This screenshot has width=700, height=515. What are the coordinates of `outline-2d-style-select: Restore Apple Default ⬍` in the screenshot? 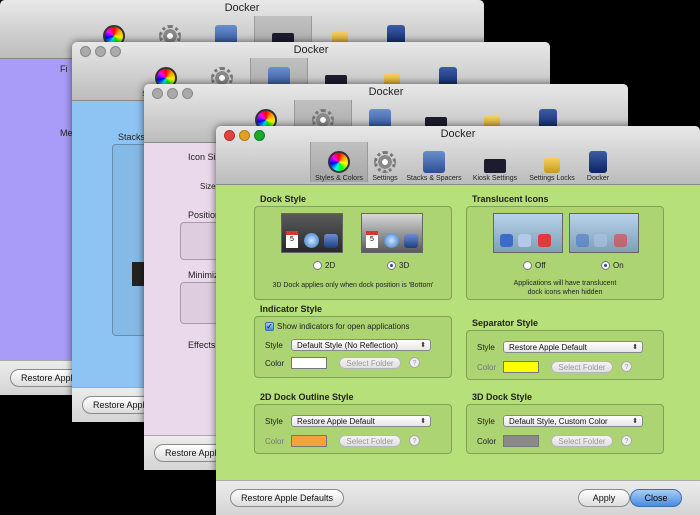 It's located at (361, 421).